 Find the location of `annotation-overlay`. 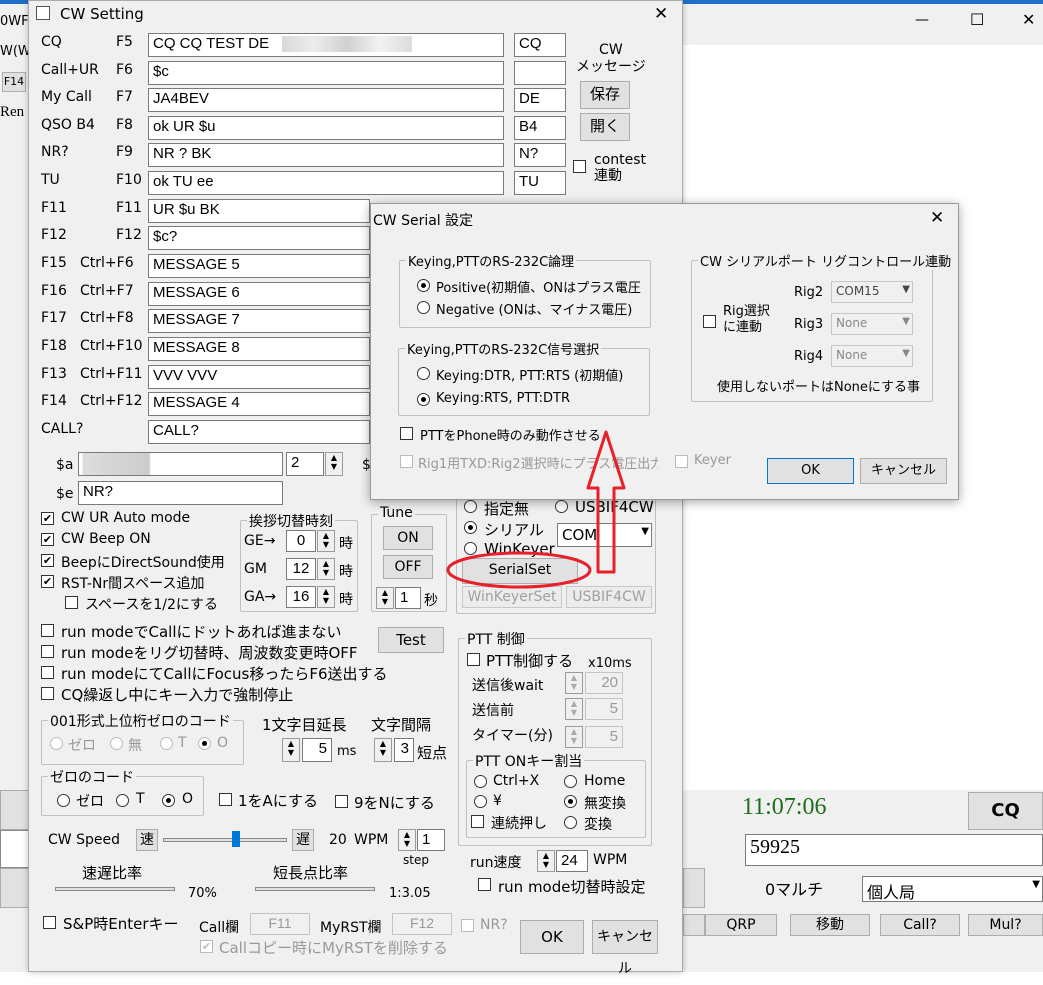

annotation-overlay is located at coordinates (536, 509).